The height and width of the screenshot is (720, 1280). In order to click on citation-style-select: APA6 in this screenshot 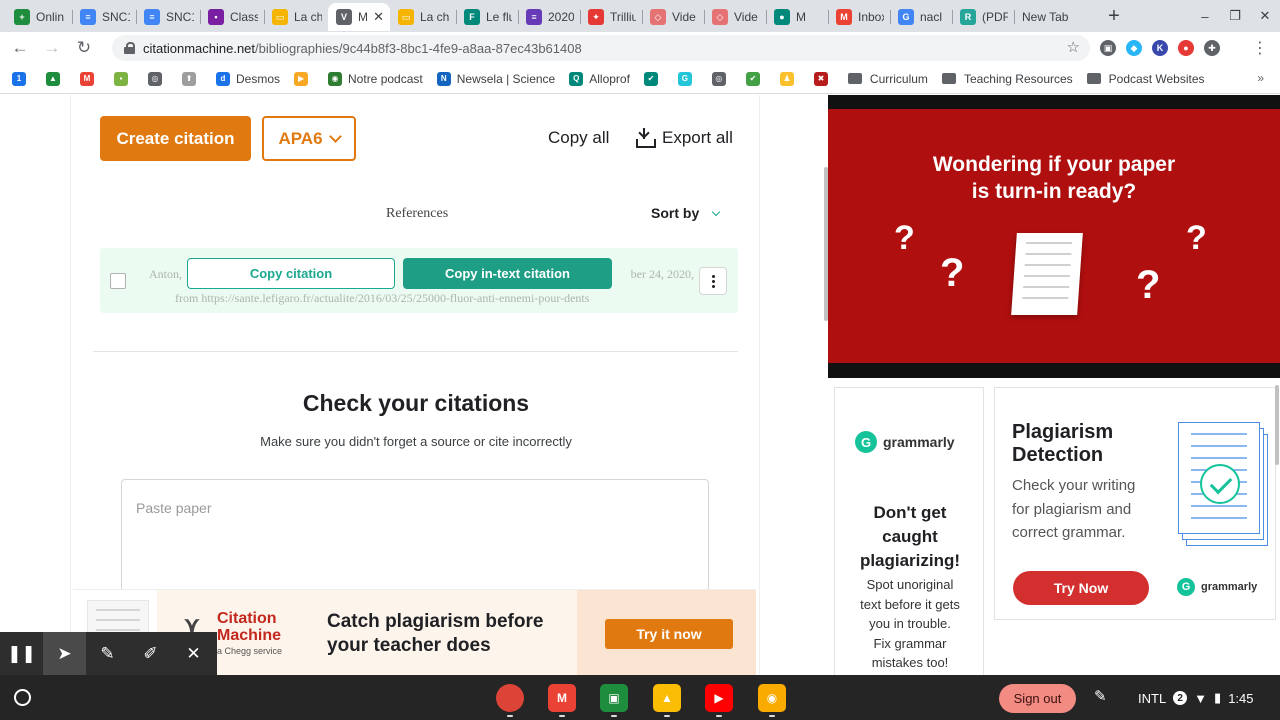, I will do `click(309, 138)`.